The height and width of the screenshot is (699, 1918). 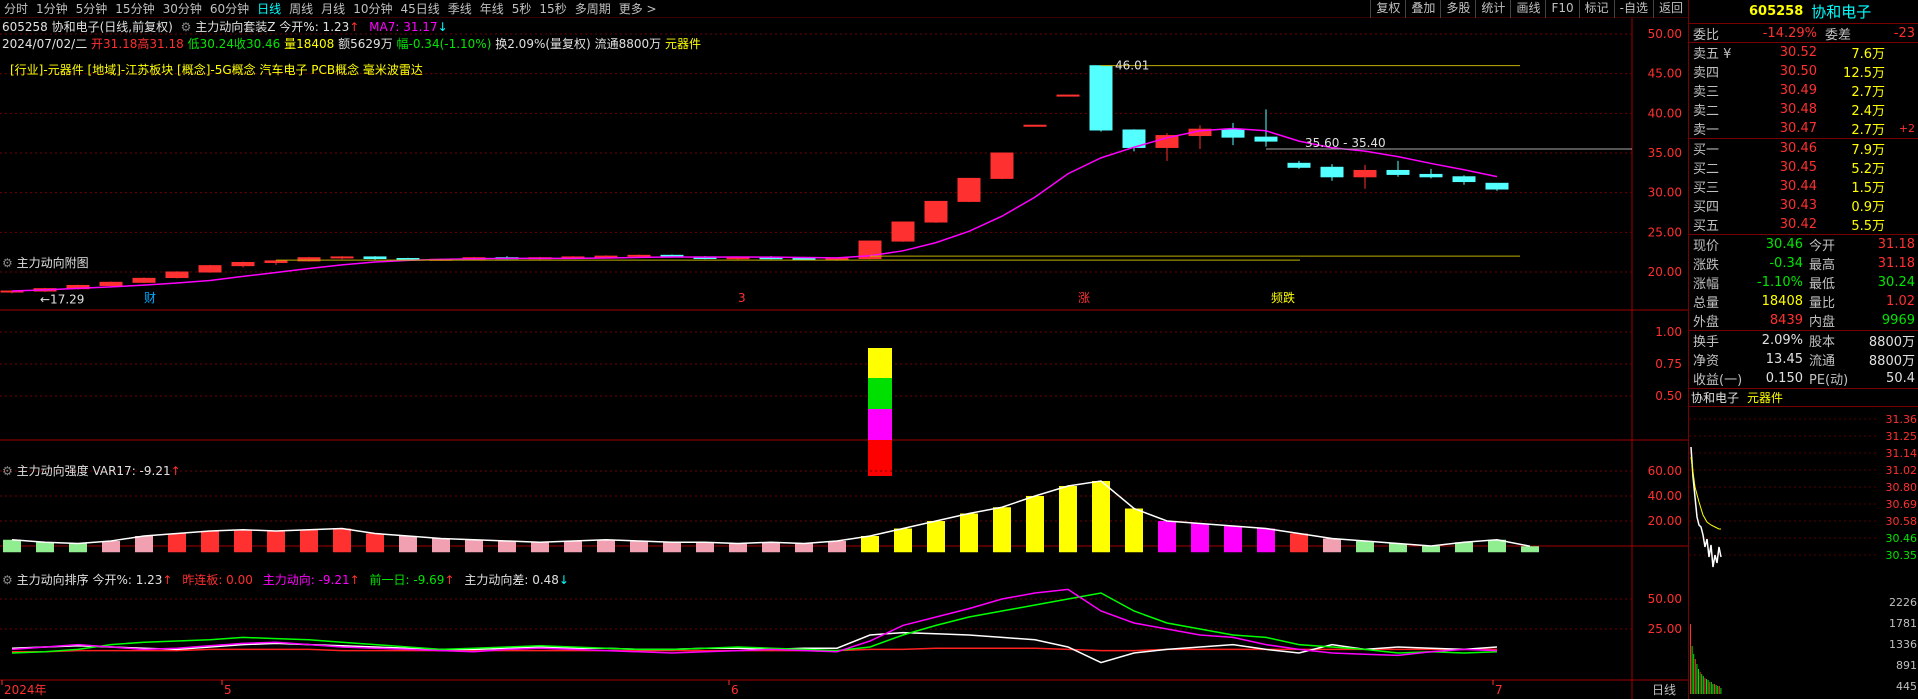 What do you see at coordinates (1822, 322) in the screenshot?
I see `stat-label: 内盘` at bounding box center [1822, 322].